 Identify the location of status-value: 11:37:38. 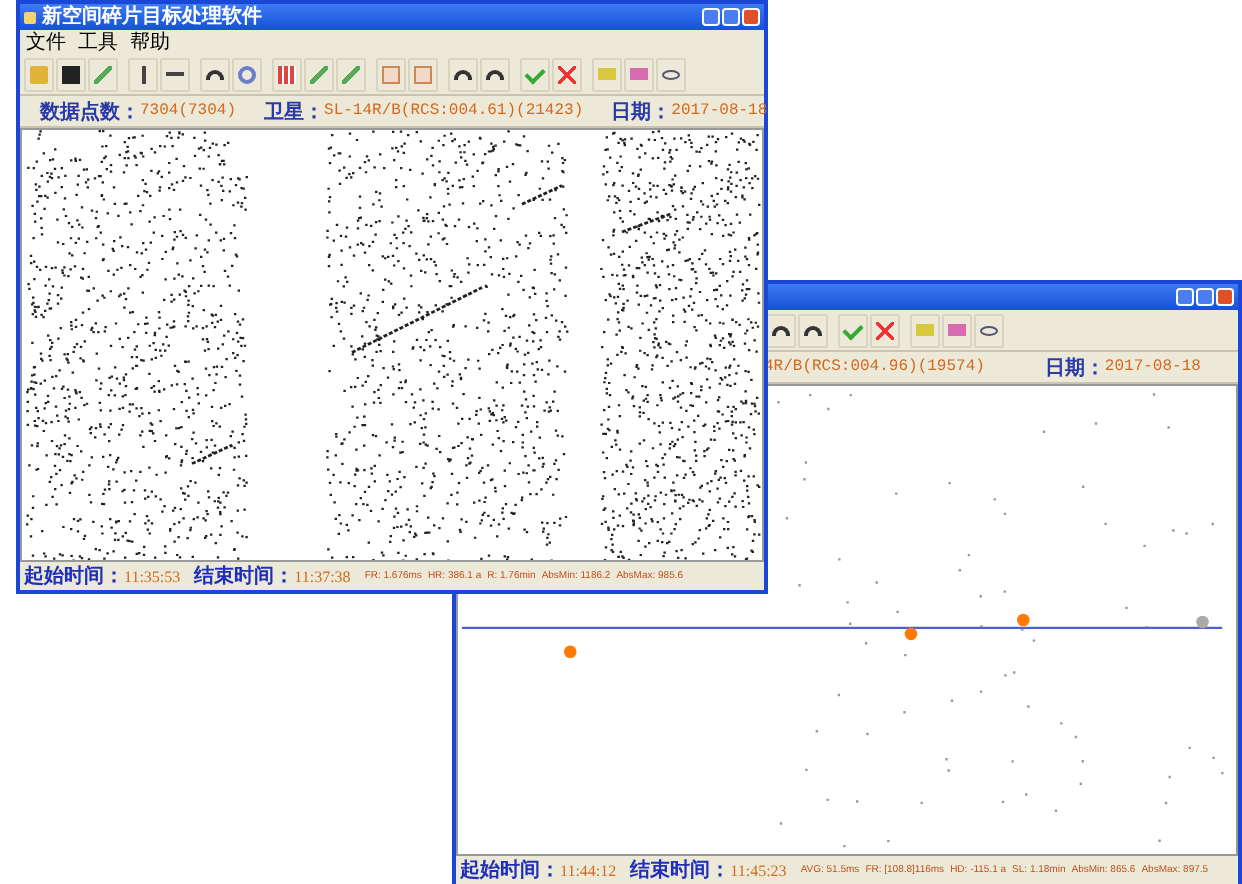
(322, 576).